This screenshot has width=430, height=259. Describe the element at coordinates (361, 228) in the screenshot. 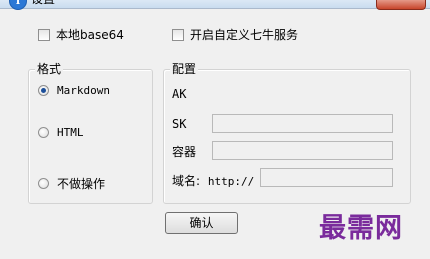

I see `watermark-logo: 最需网` at that location.